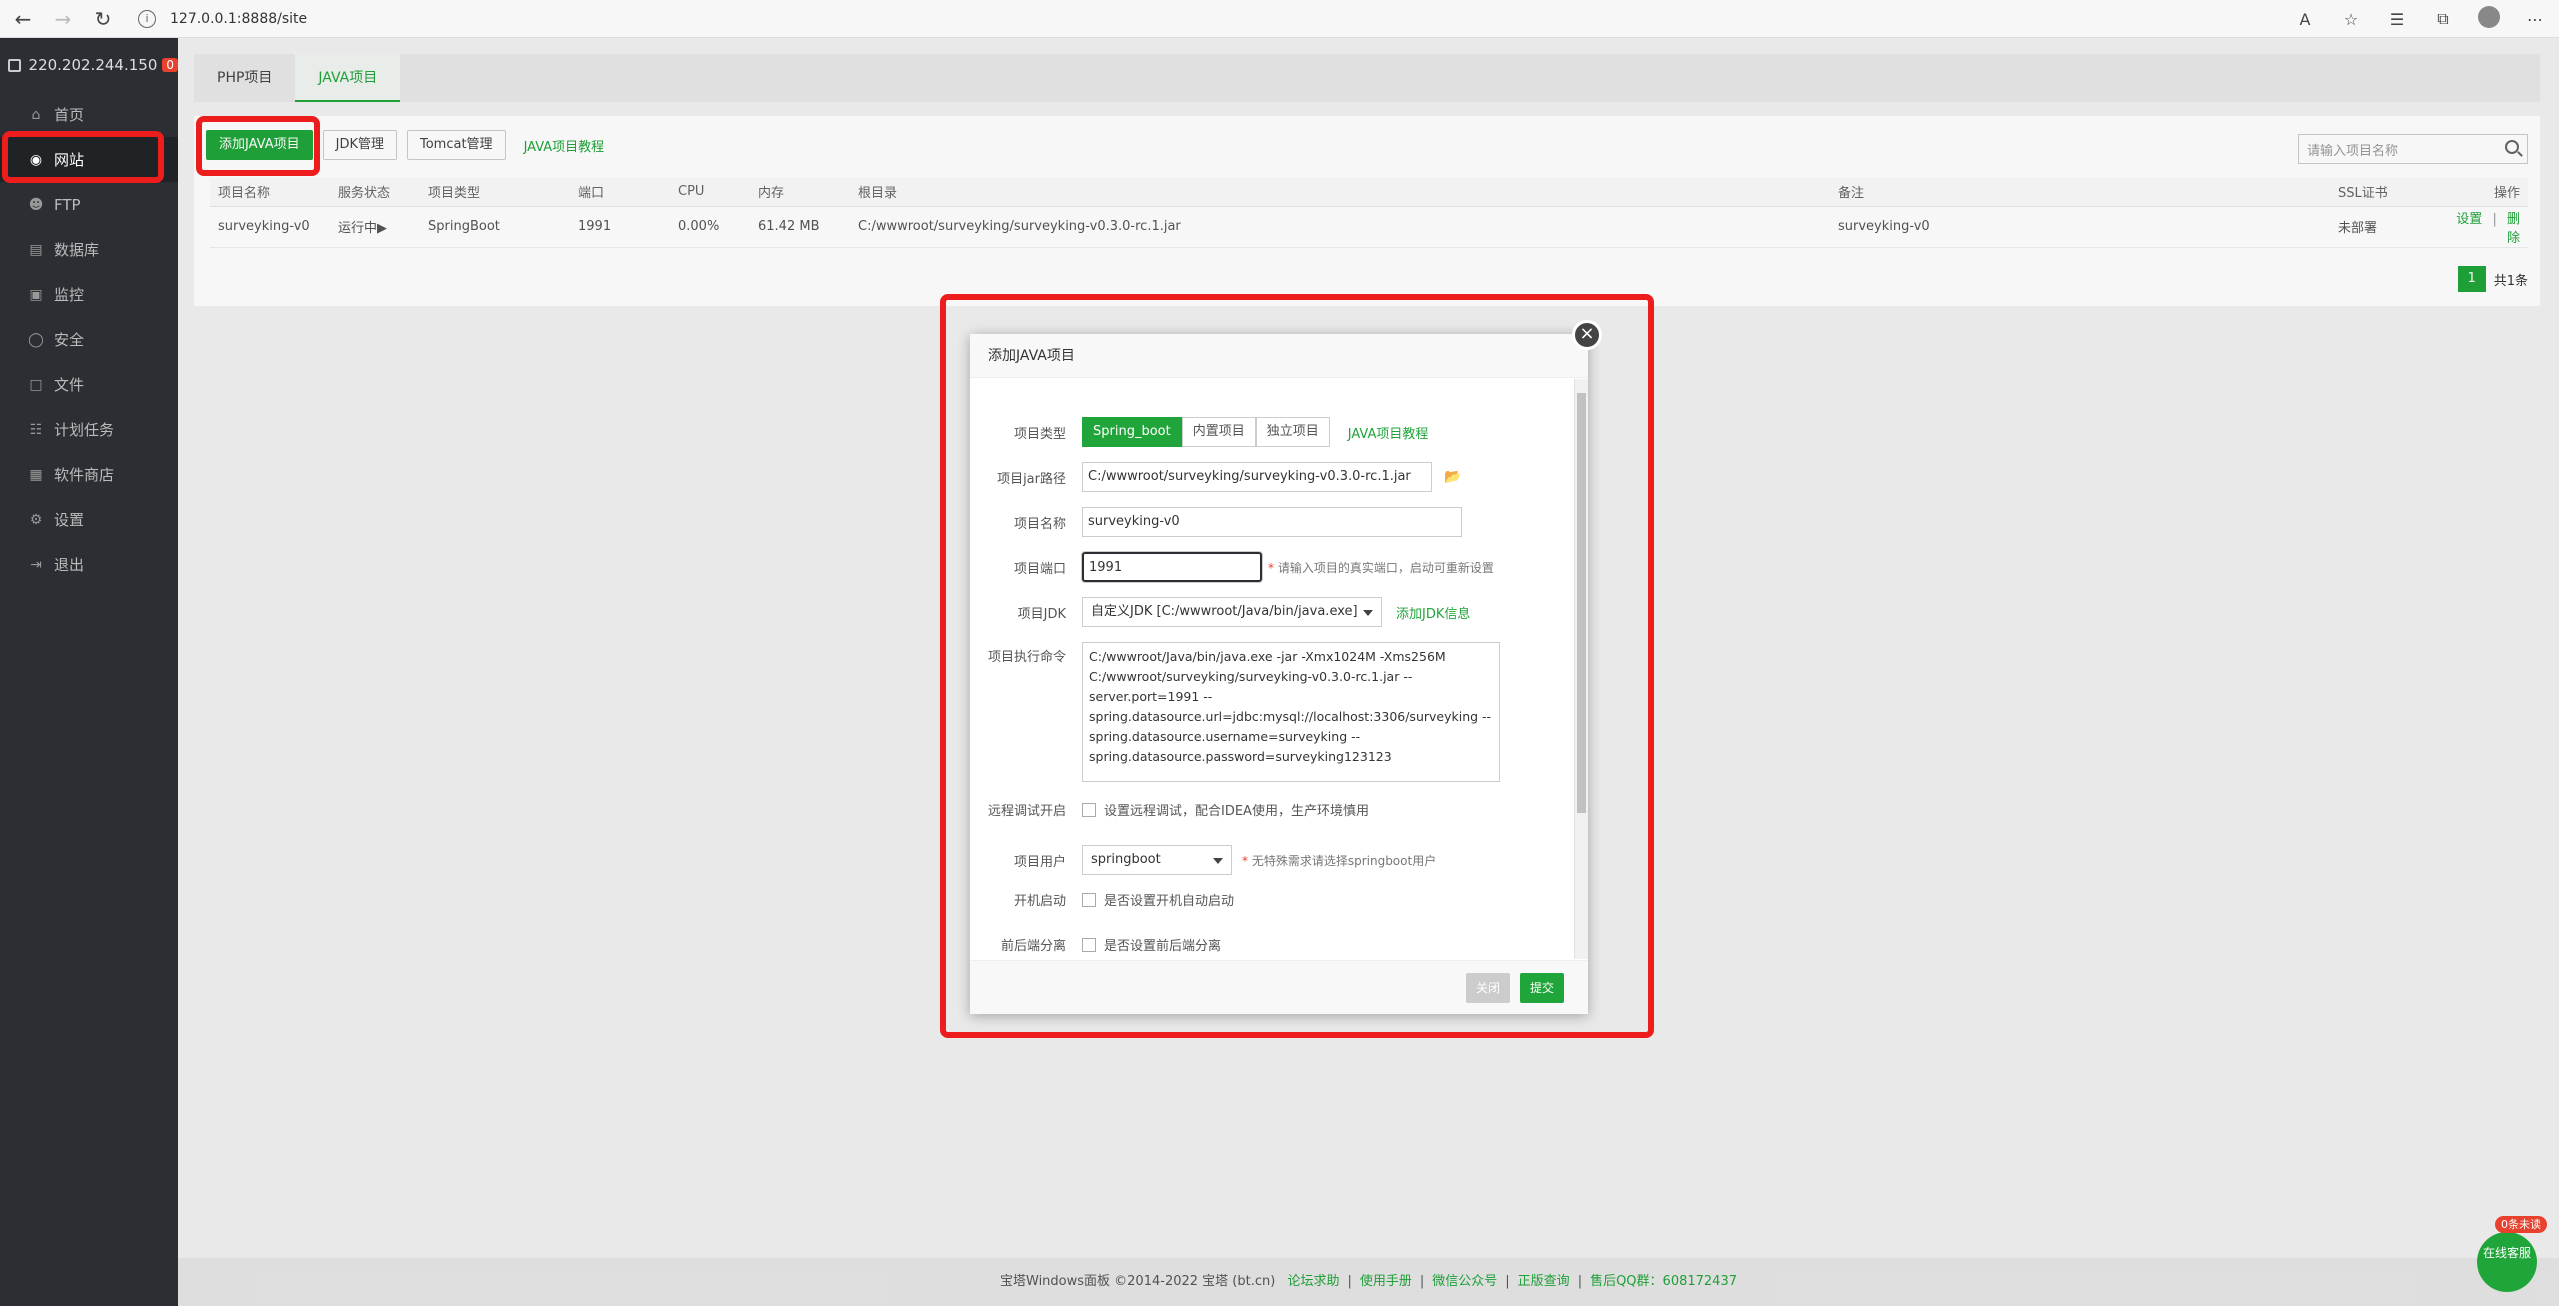  Describe the element at coordinates (36, 564) in the screenshot. I see `logout-icon: ⇥` at that location.